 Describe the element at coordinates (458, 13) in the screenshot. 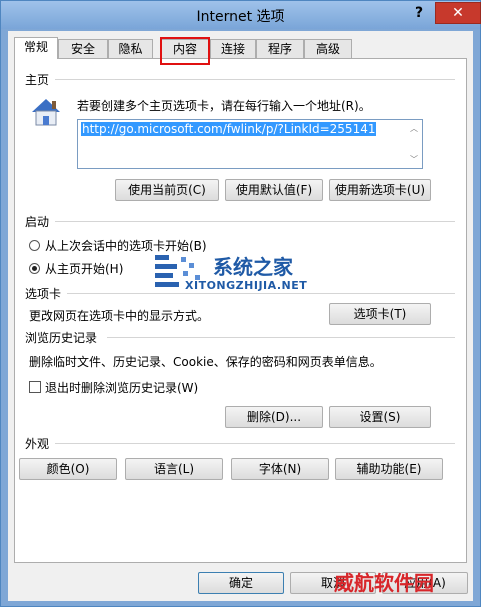

I see `close-button: ✕` at that location.